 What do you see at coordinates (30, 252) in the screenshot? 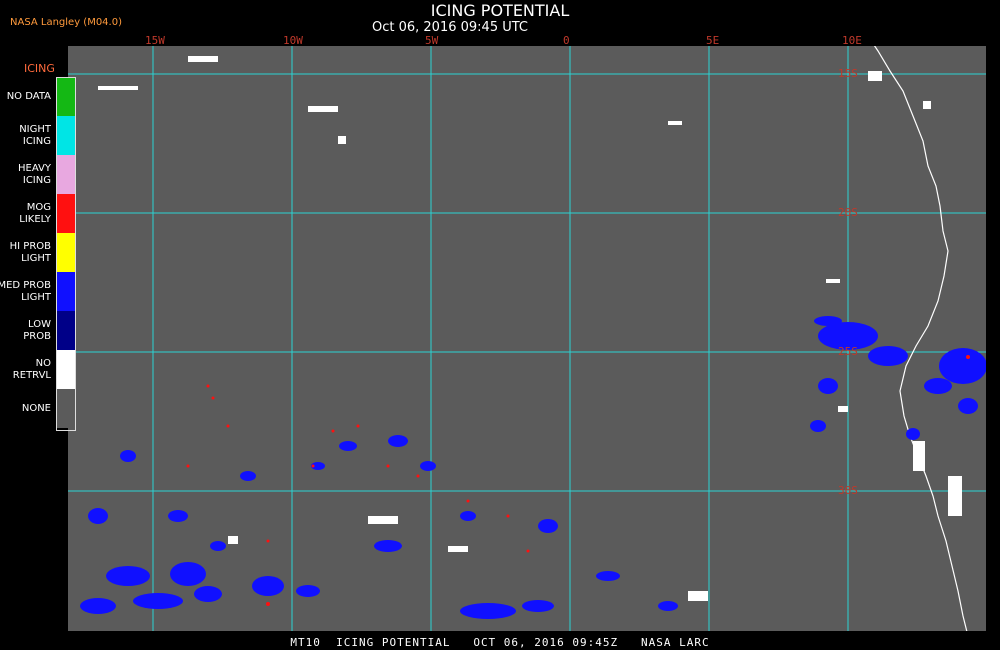
I see `legend-label: HI PROB LIGHT` at bounding box center [30, 252].